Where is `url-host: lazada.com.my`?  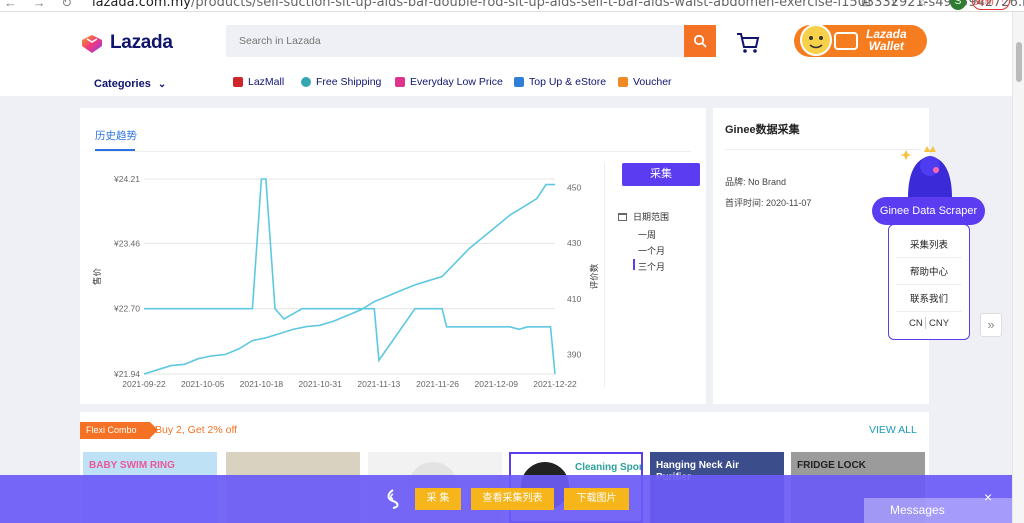
url-host: lazada.com.my is located at coordinates (141, 5).